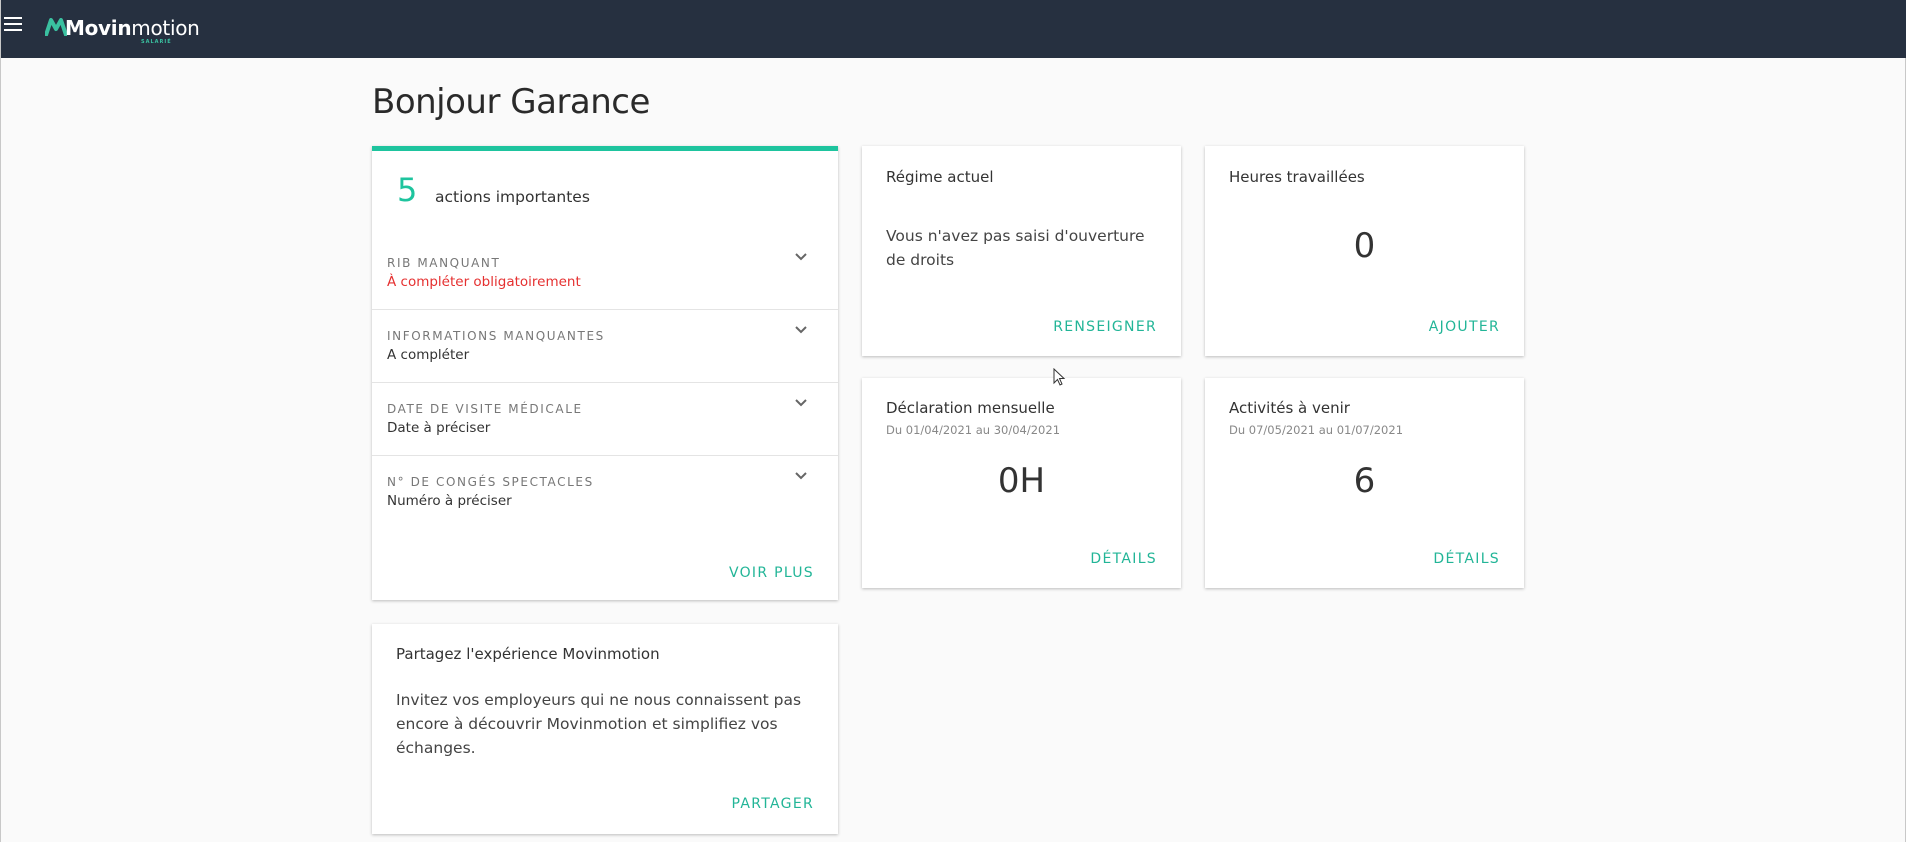 This screenshot has height=842, width=1906. What do you see at coordinates (970, 408) in the screenshot?
I see `card-title: Déclaration mensuelle` at bounding box center [970, 408].